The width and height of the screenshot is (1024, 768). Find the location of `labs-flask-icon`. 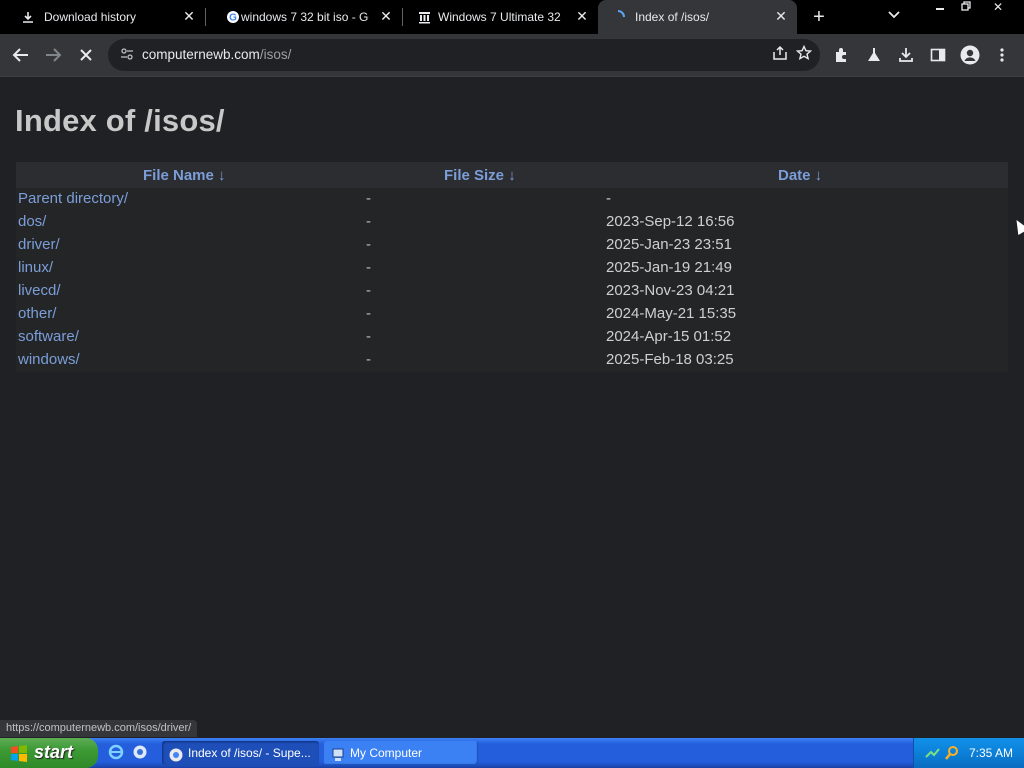

labs-flask-icon is located at coordinates (874, 55).